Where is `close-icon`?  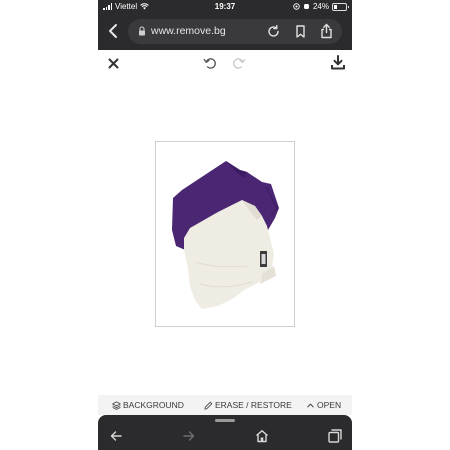
close-icon is located at coordinates (113, 63).